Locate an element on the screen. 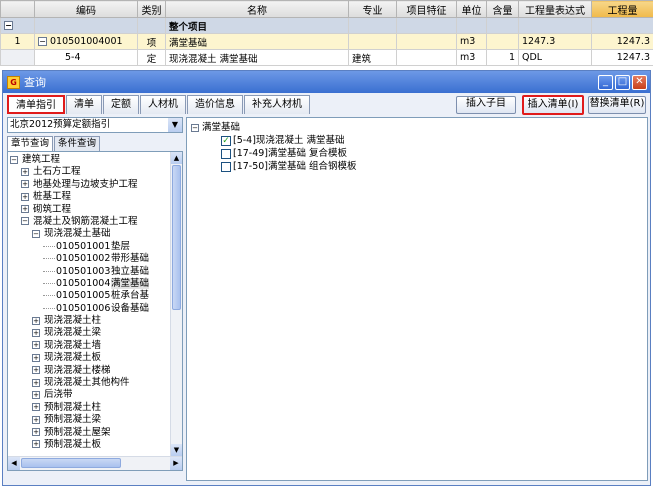  grid-header-unit: 单位 is located at coordinates (471, 9).